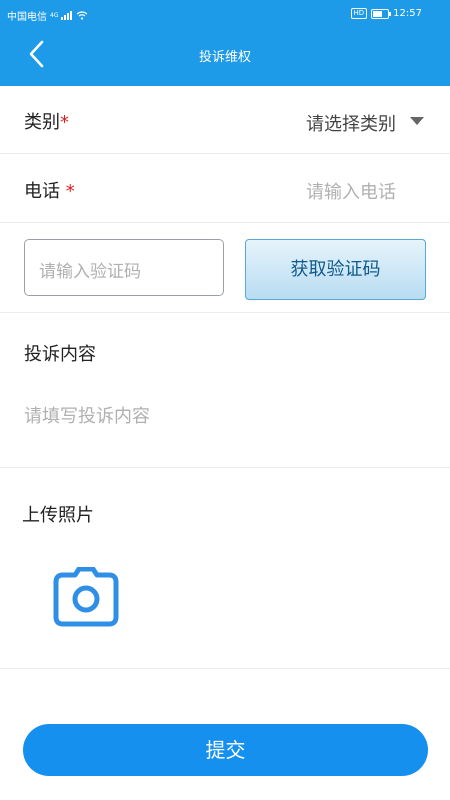 Image resolution: width=450 pixels, height=800 pixels. Describe the element at coordinates (58, 515) in the screenshot. I see `photo-label: 上传照片` at that location.